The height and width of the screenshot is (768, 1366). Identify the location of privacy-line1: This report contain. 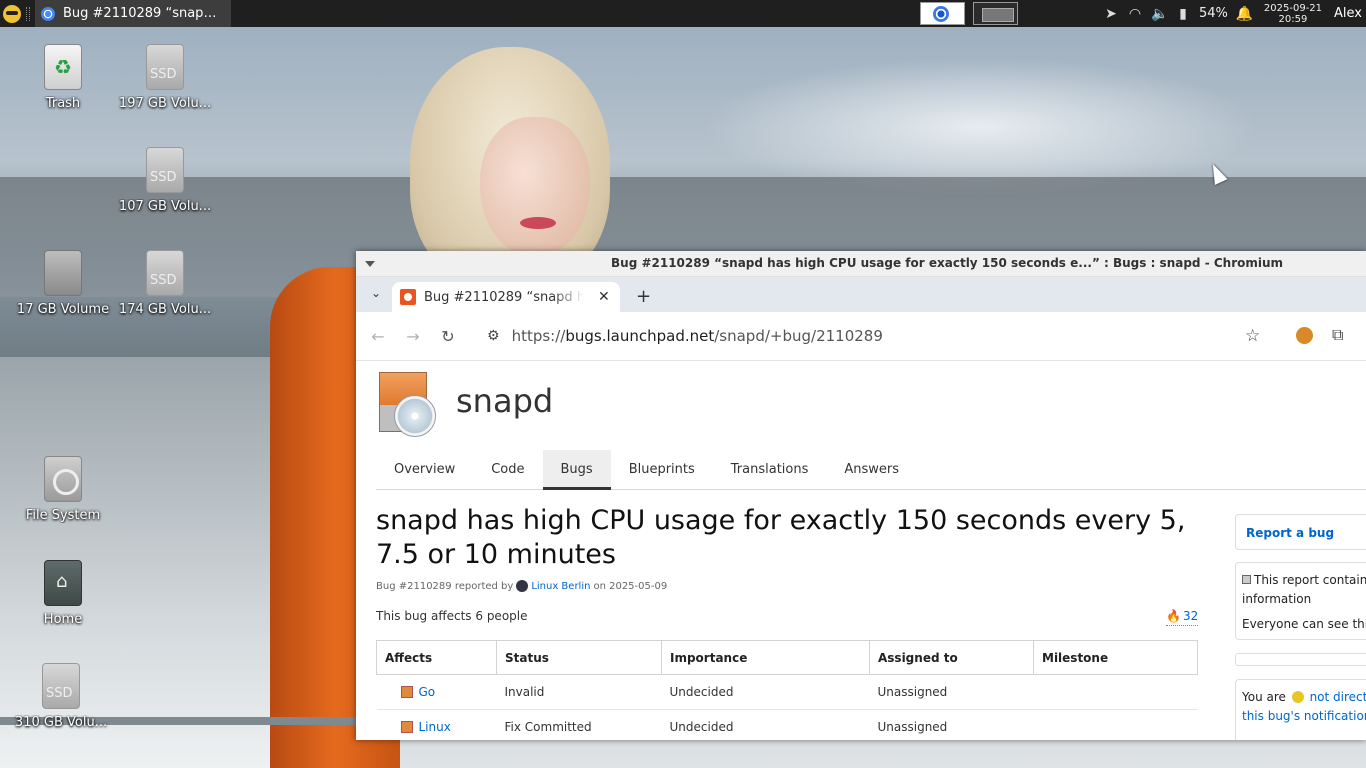
(1310, 580).